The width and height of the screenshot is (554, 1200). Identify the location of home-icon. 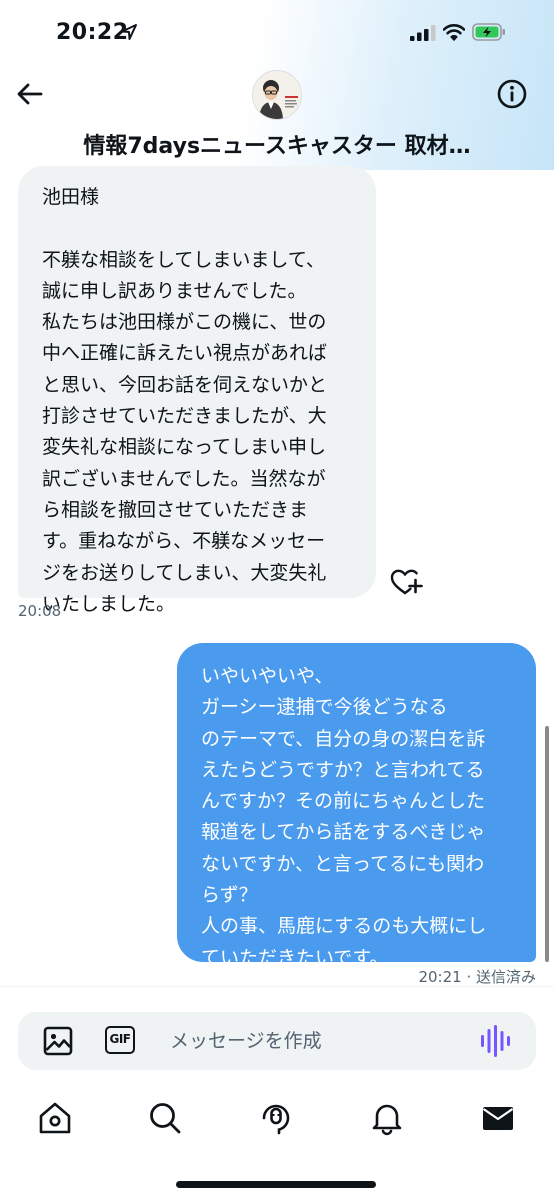
(55, 1118).